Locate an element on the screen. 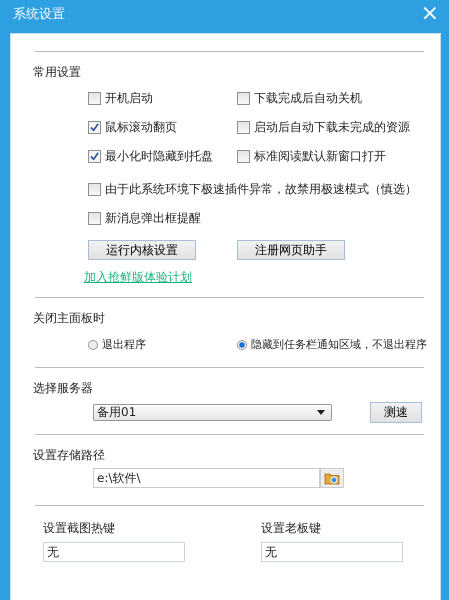 This screenshot has height=600, width=449. checkbox-label: 开机启动 is located at coordinates (129, 98).